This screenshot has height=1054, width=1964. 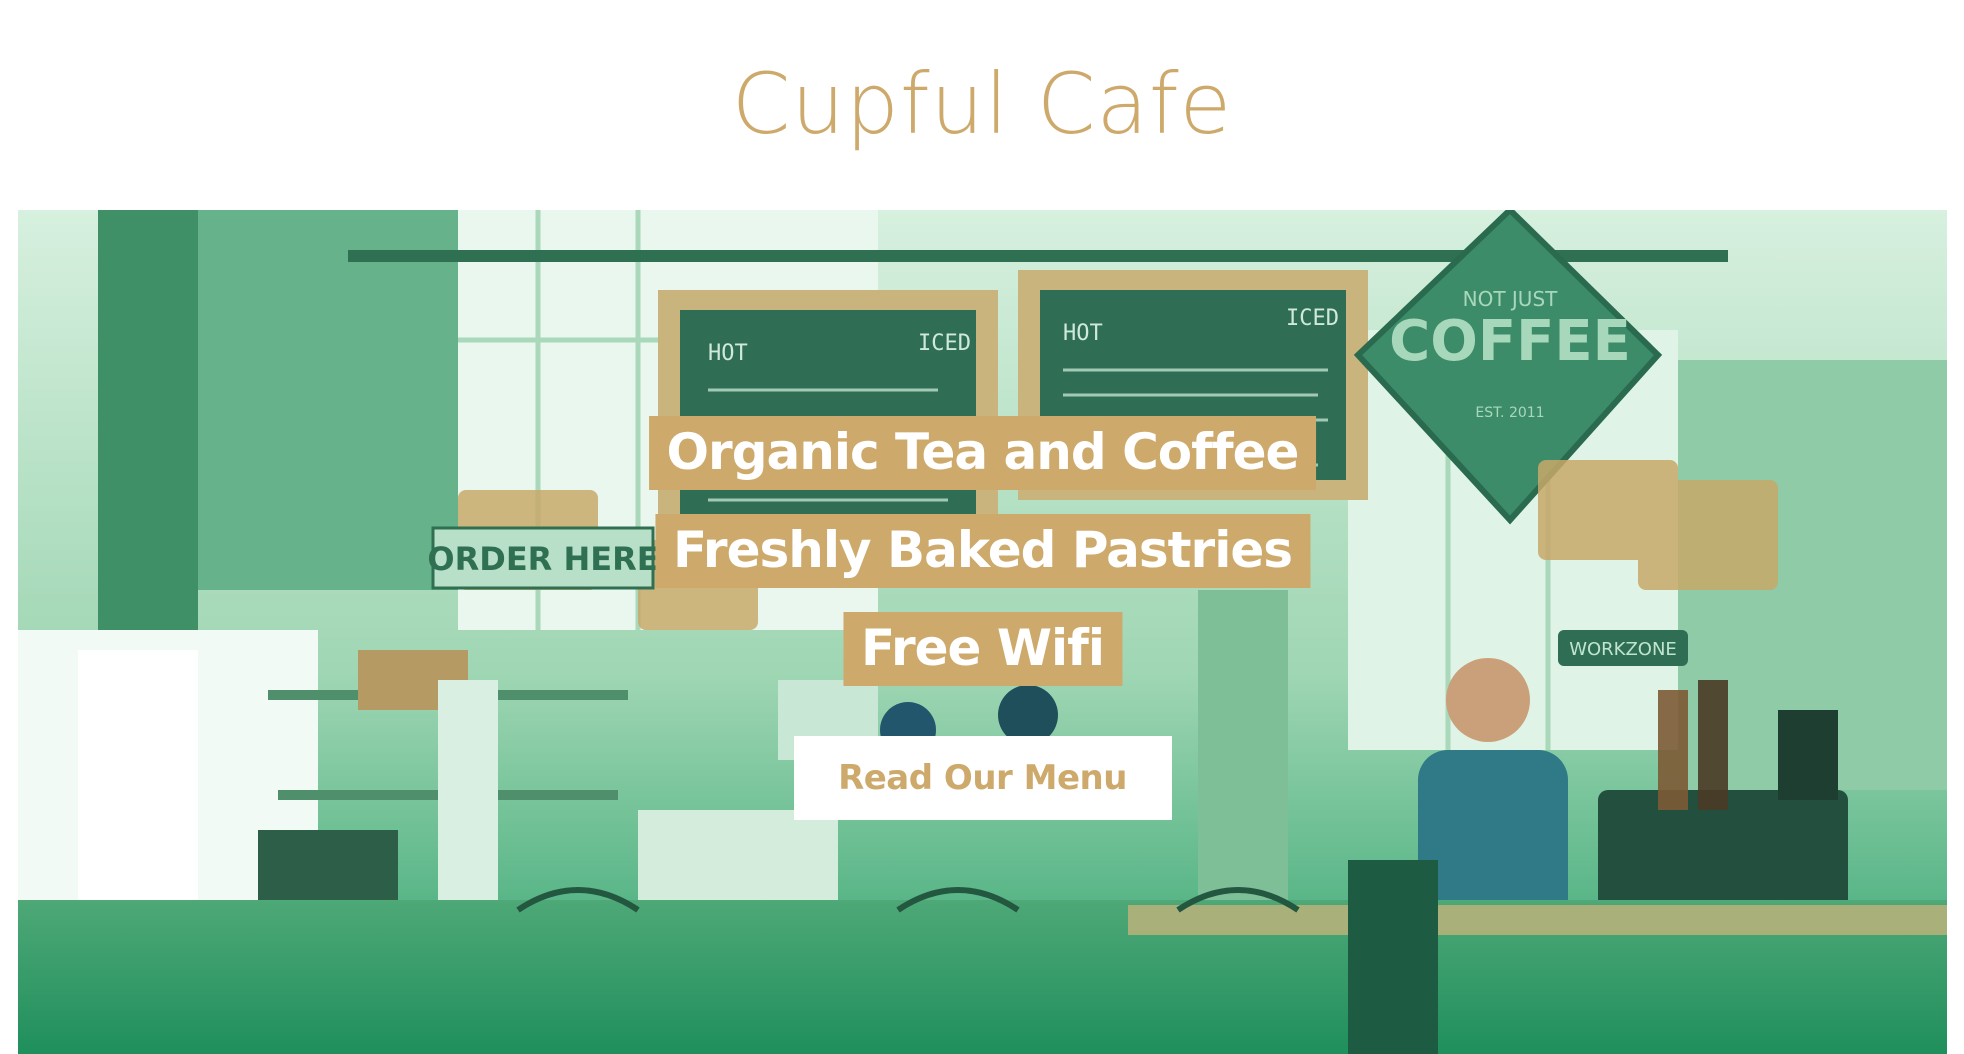 I want to click on tagline-baked-pastries: Freshly Baked Pastries, so click(x=982, y=551).